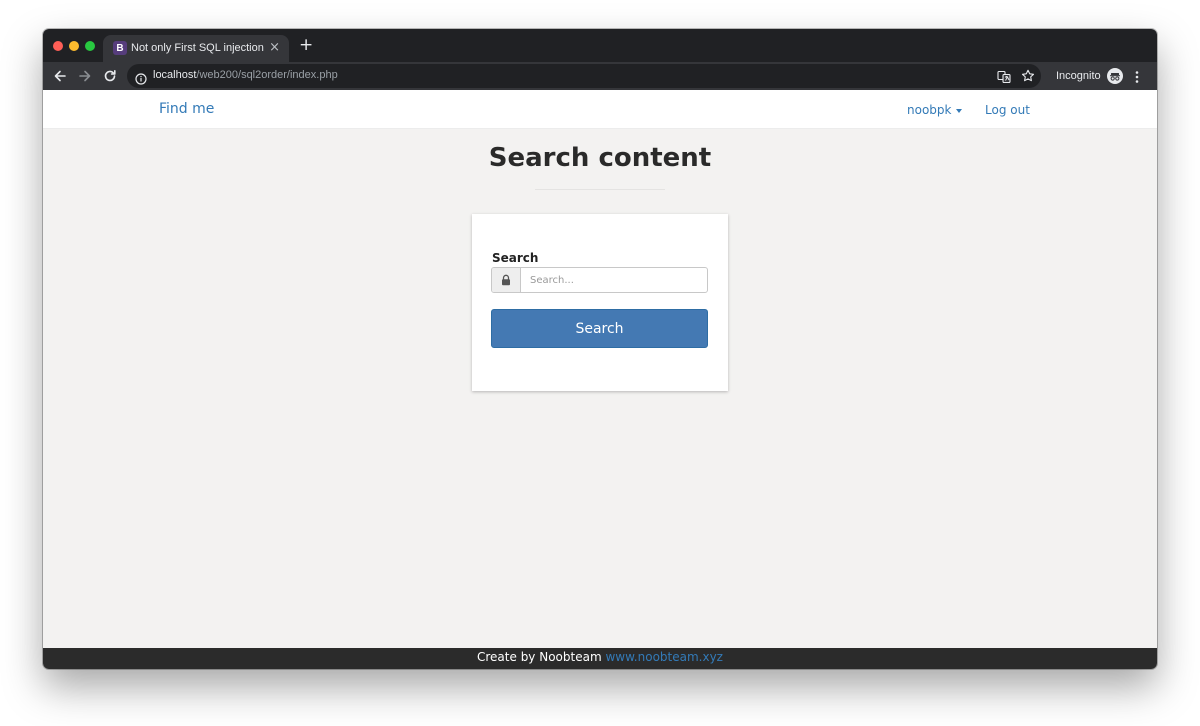 This screenshot has width=1200, height=726. I want to click on back-arrow-icon, so click(60, 76).